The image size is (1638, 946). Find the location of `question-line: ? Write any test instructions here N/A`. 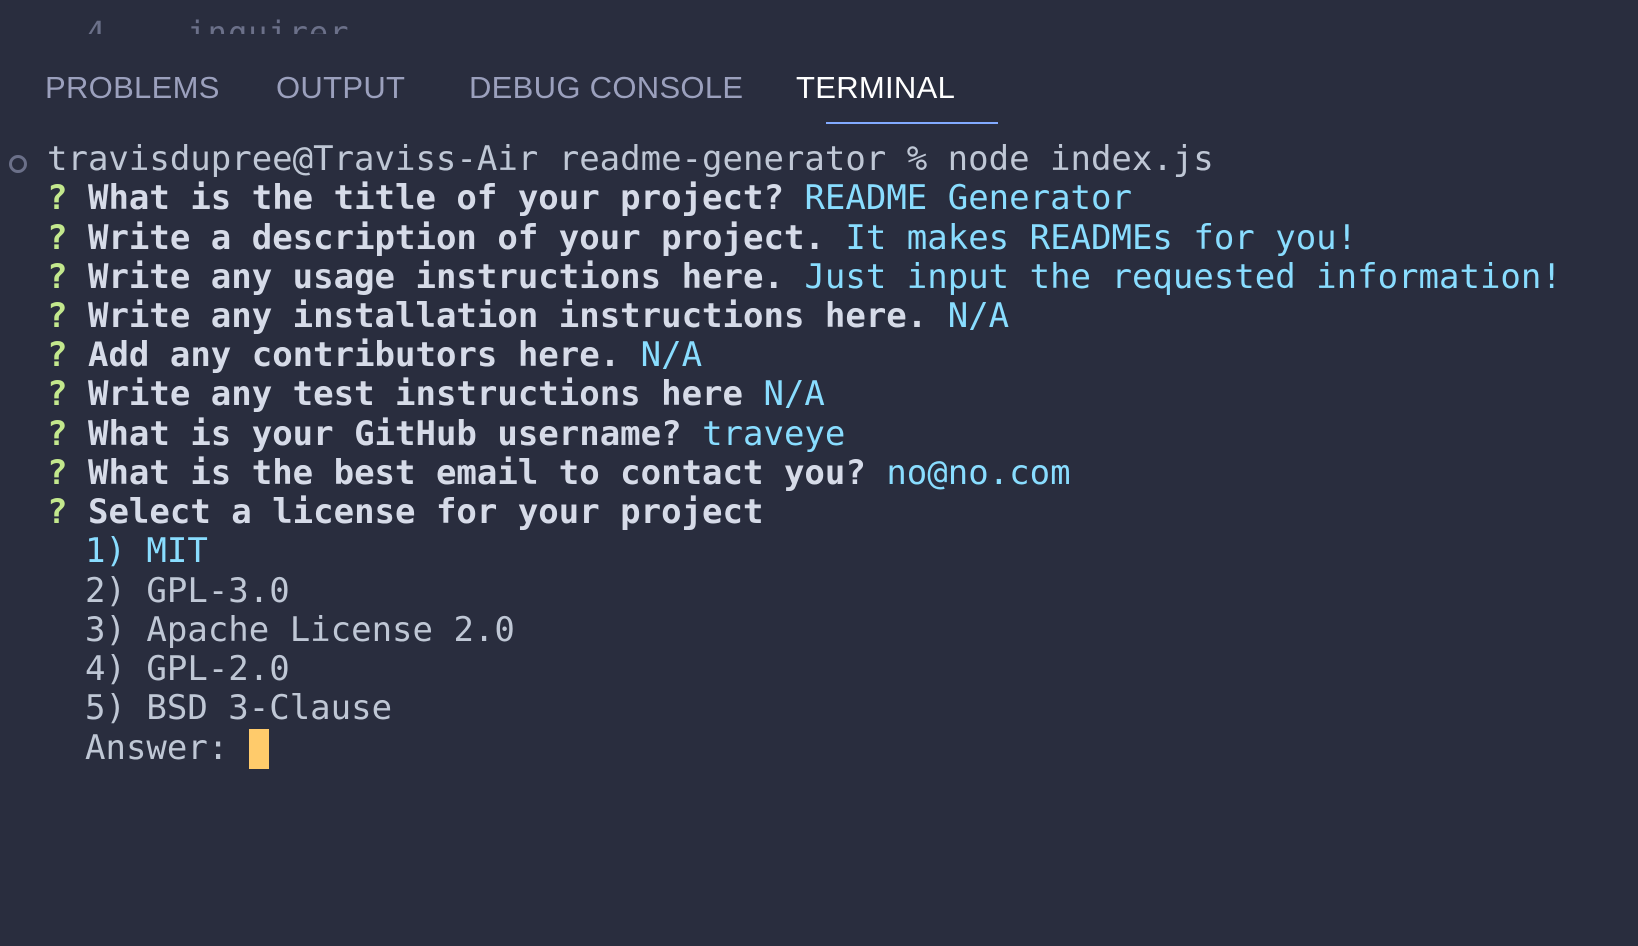

question-line: ? Write any test instructions here N/A is located at coordinates (436, 394).